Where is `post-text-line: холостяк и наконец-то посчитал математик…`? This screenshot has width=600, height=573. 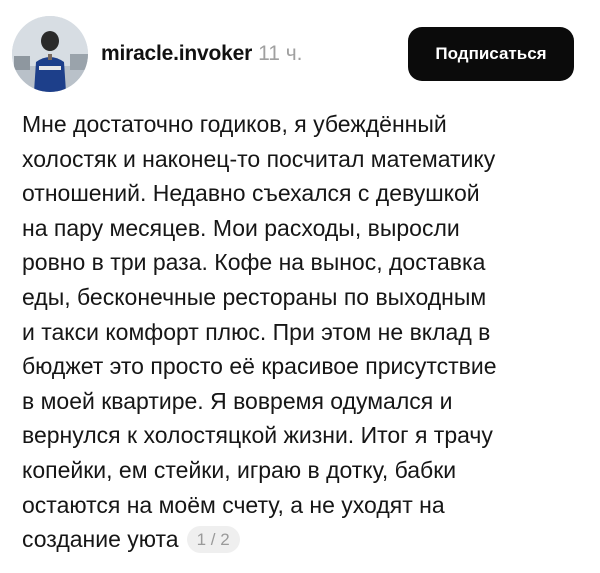 post-text-line: холостяк и наконец-то посчитал математик… is located at coordinates (259, 158).